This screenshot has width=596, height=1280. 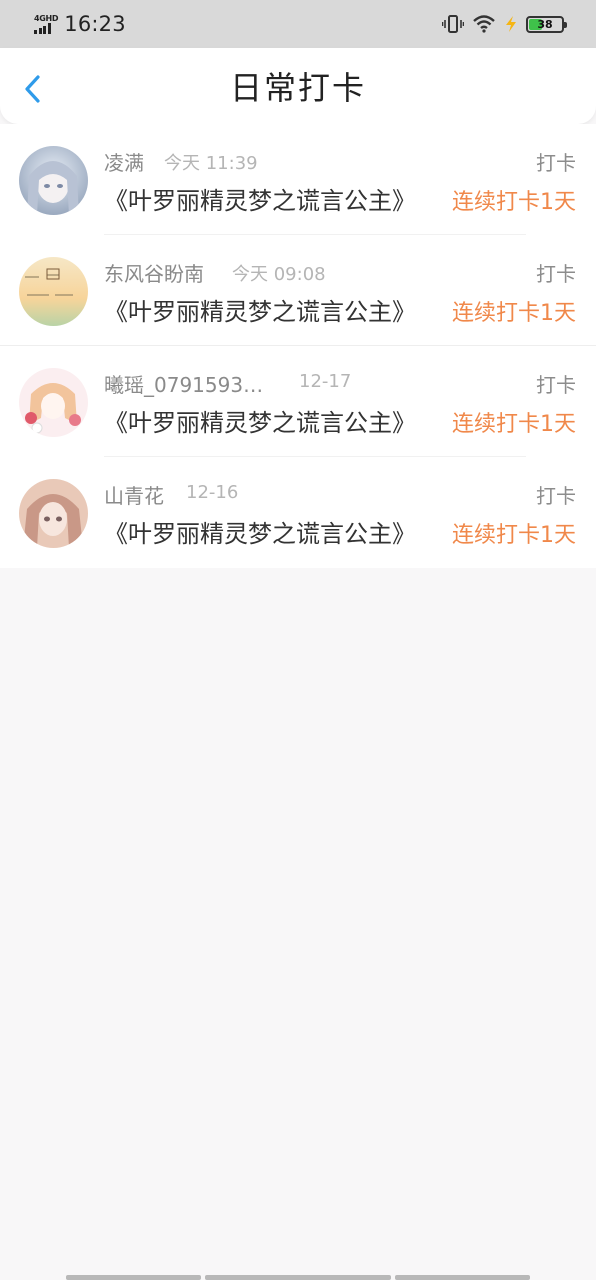 What do you see at coordinates (298, 290) in the screenshot?
I see `list-item: 东风谷盼南 今天 09:08 打卡 《叶罗丽精灵梦之谎言公主》 连续打卡1天` at bounding box center [298, 290].